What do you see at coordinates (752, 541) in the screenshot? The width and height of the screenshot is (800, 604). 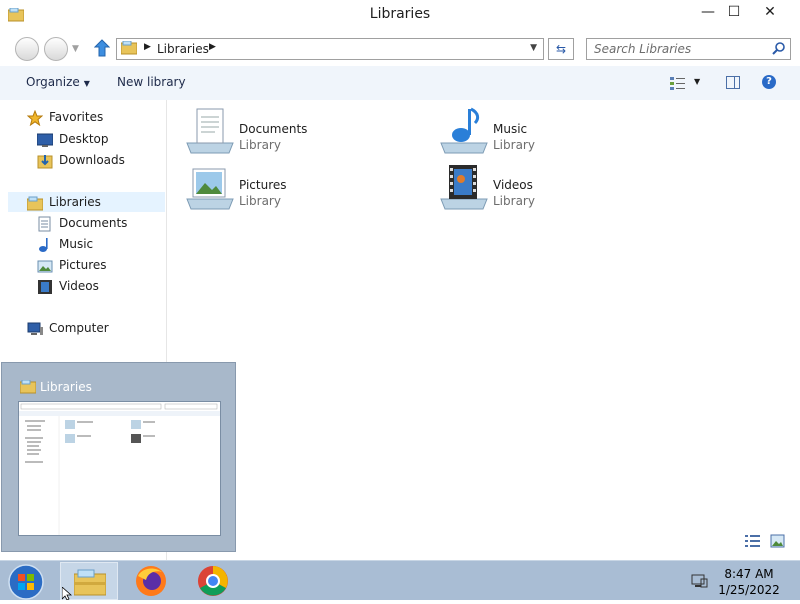 I see `details-view-icon` at bounding box center [752, 541].